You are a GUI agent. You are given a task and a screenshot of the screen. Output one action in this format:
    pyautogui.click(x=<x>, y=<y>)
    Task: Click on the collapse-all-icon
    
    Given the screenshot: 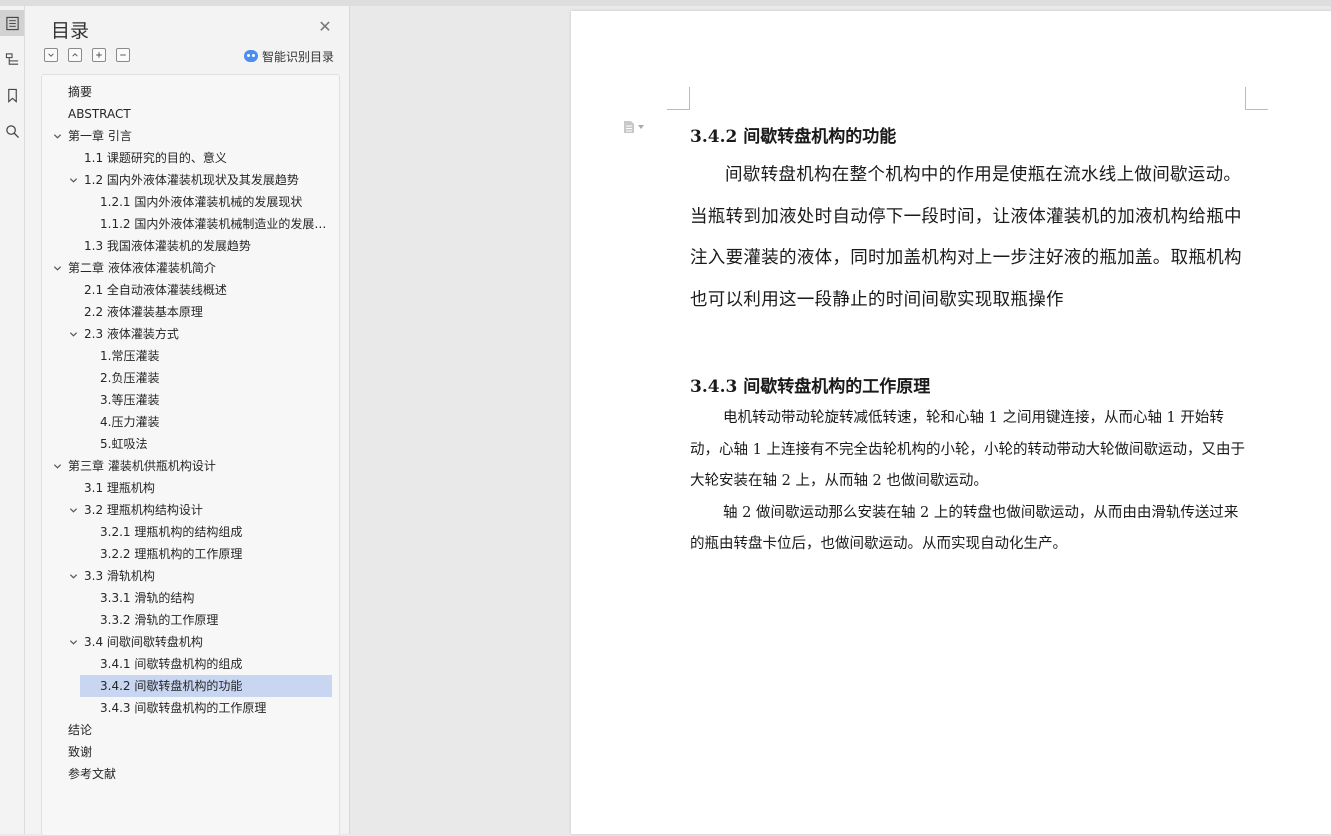 What is the action you would take?
    pyautogui.click(x=51, y=55)
    